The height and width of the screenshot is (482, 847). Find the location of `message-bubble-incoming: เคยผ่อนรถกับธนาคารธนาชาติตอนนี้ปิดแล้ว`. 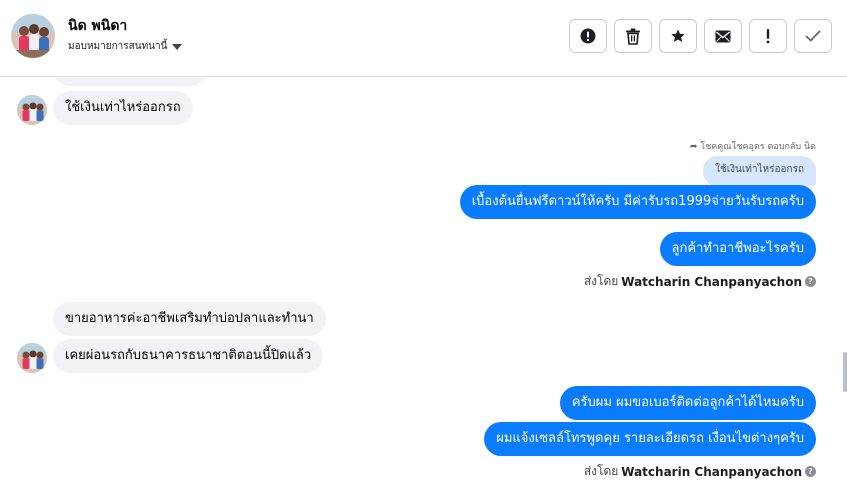

message-bubble-incoming: เคยผ่อนรถกับธนาคารธนาชาติตอนนี้ปิดแล้ว is located at coordinates (188, 356).